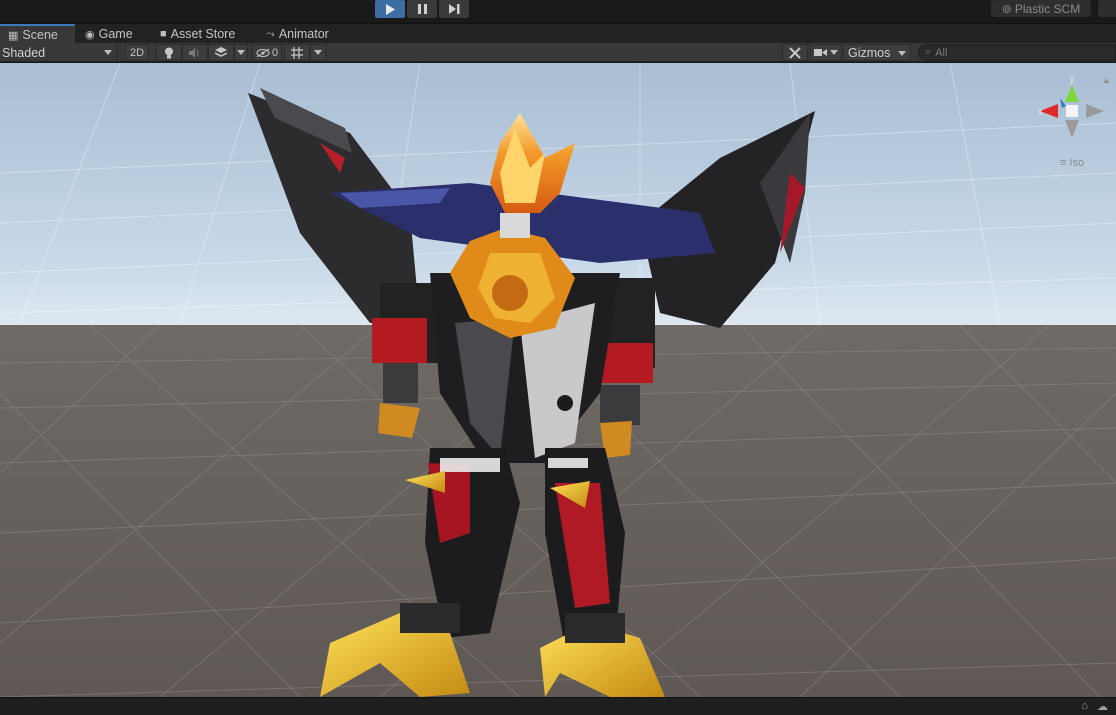 The image size is (1116, 715). I want to click on animator-icon: ⤳, so click(270, 33).